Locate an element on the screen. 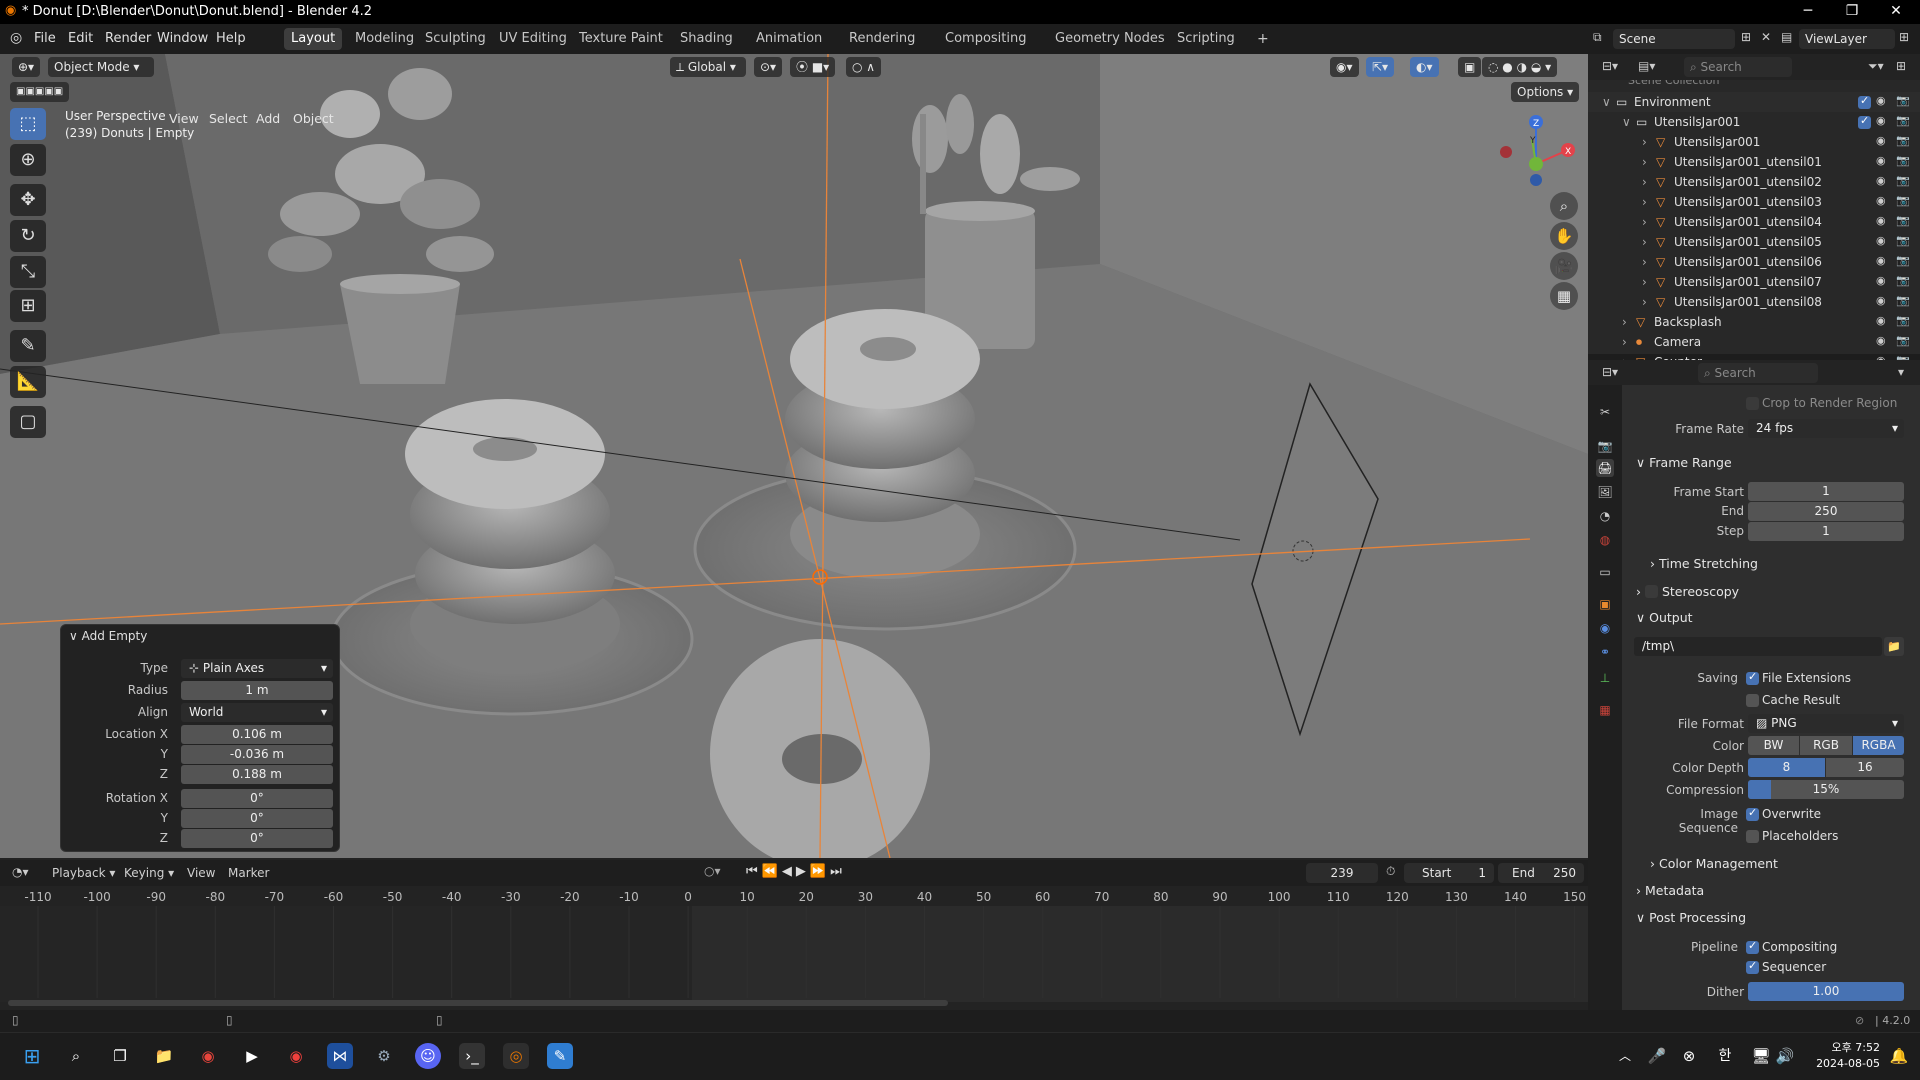 This screenshot has height=1080, width=1920. network-icon: 🖥 is located at coordinates (1761, 1056).